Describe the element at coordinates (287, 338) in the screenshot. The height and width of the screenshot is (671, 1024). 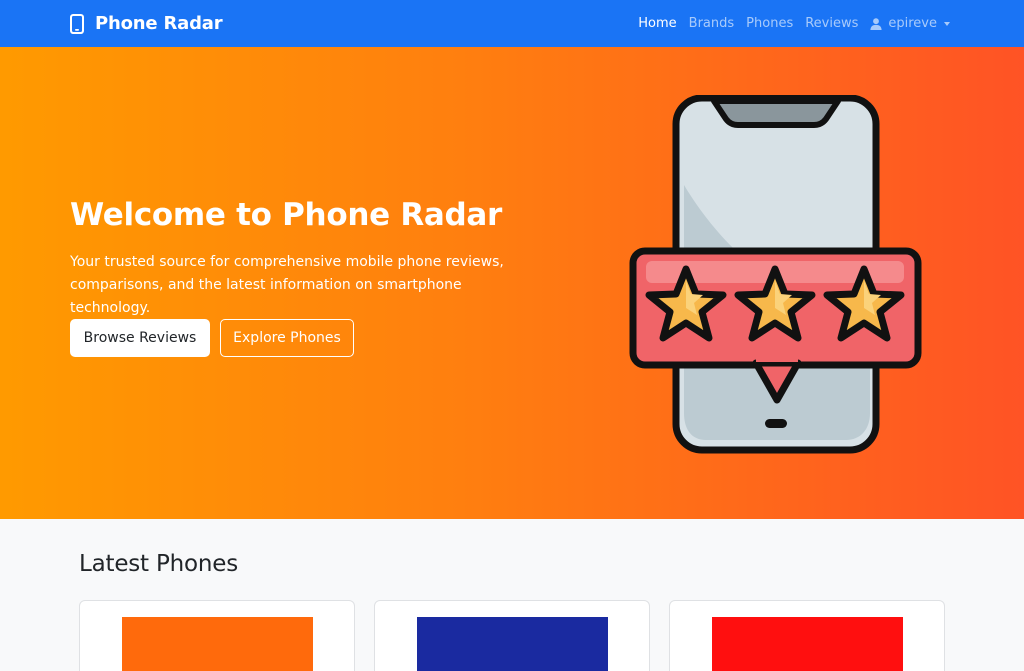
I see `explore-phones-button: Explore Phones` at that location.